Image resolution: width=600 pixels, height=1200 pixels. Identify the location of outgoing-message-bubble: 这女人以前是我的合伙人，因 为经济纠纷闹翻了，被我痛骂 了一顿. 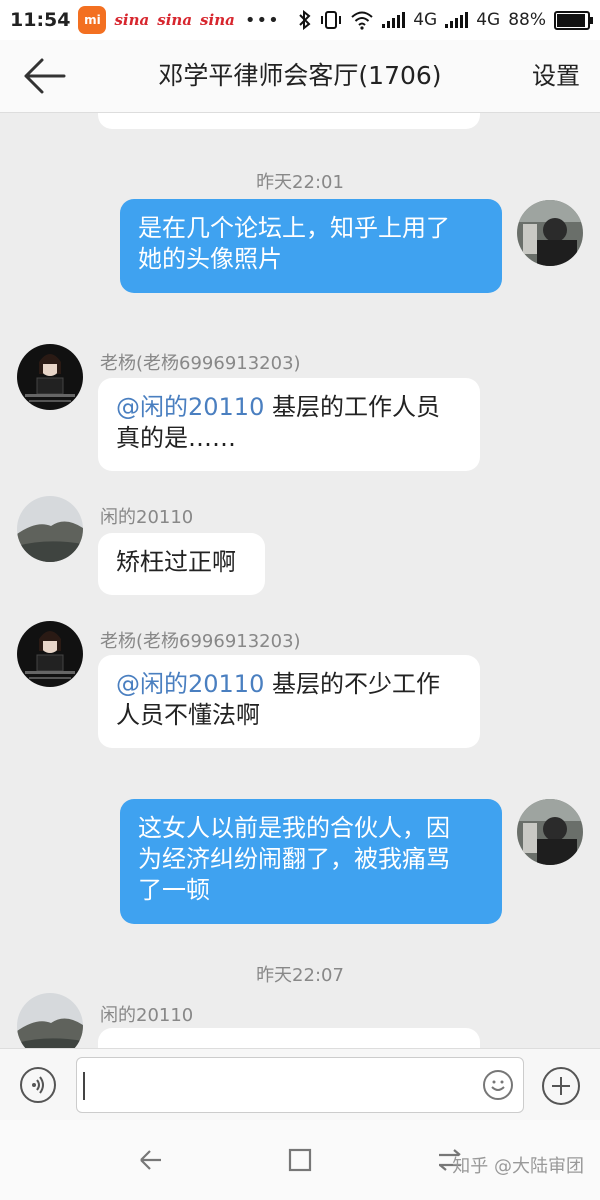
(311, 861).